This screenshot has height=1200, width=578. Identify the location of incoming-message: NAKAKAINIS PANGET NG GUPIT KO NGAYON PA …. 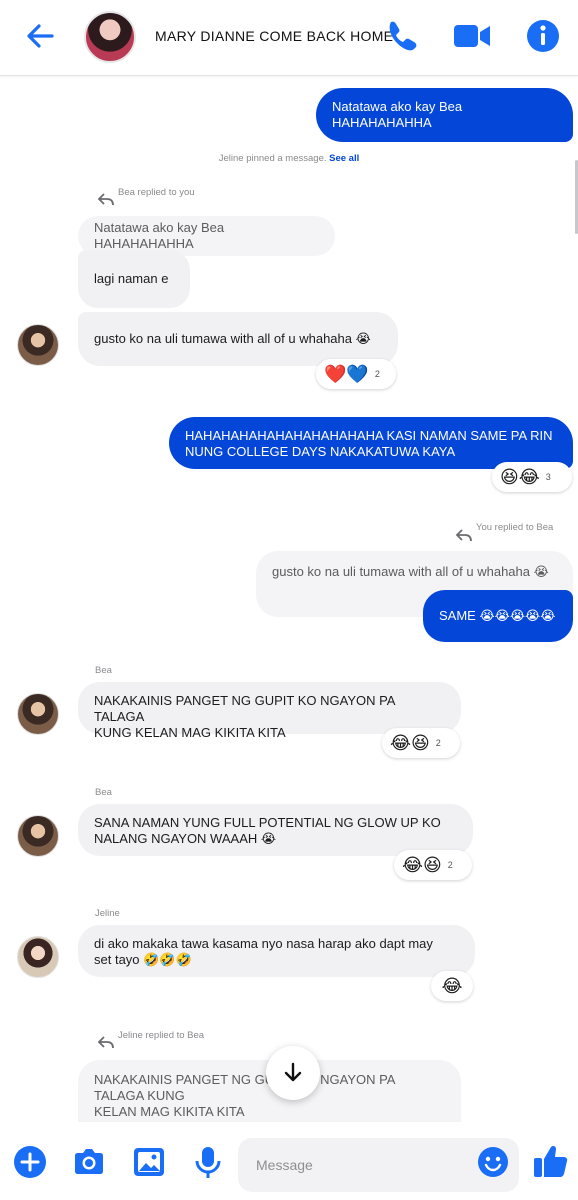
(269, 711).